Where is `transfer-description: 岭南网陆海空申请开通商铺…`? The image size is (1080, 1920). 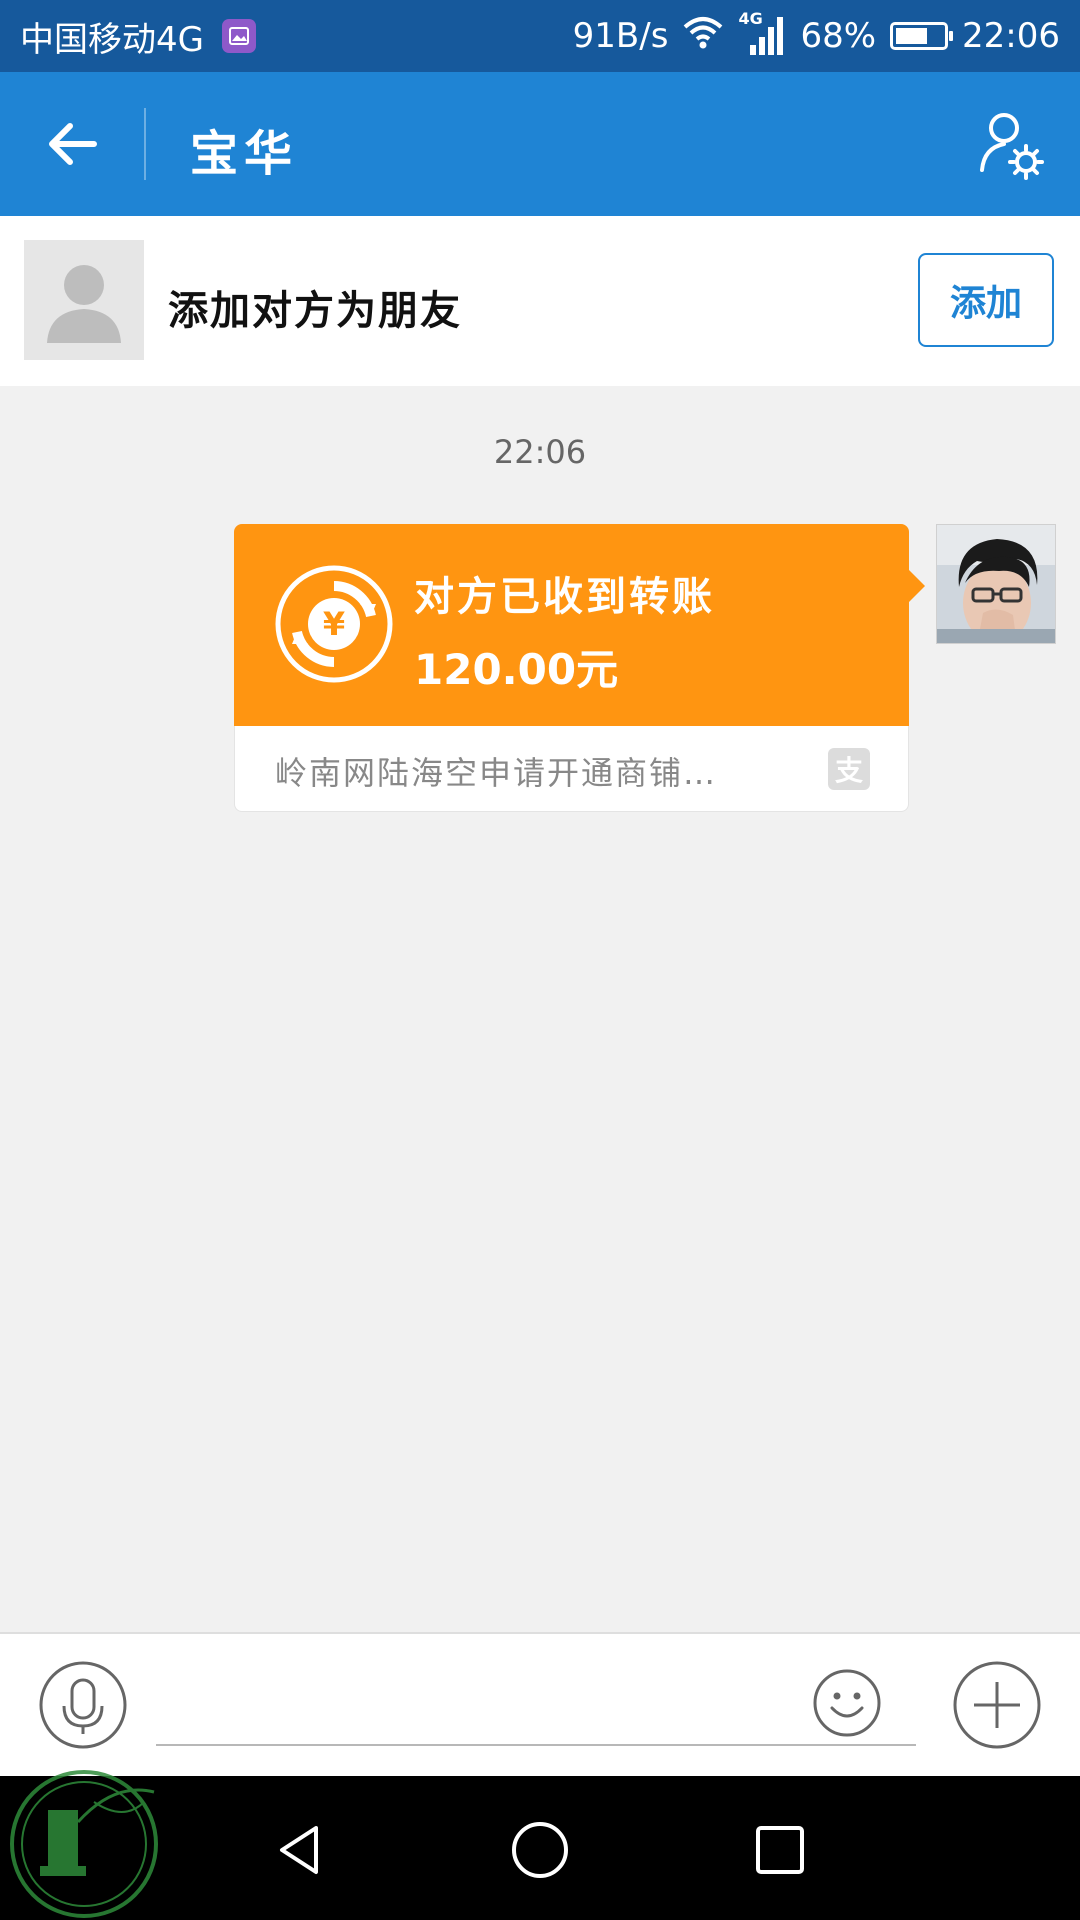
transfer-description: 岭南网陆海空申请开通商铺… is located at coordinates (496, 773).